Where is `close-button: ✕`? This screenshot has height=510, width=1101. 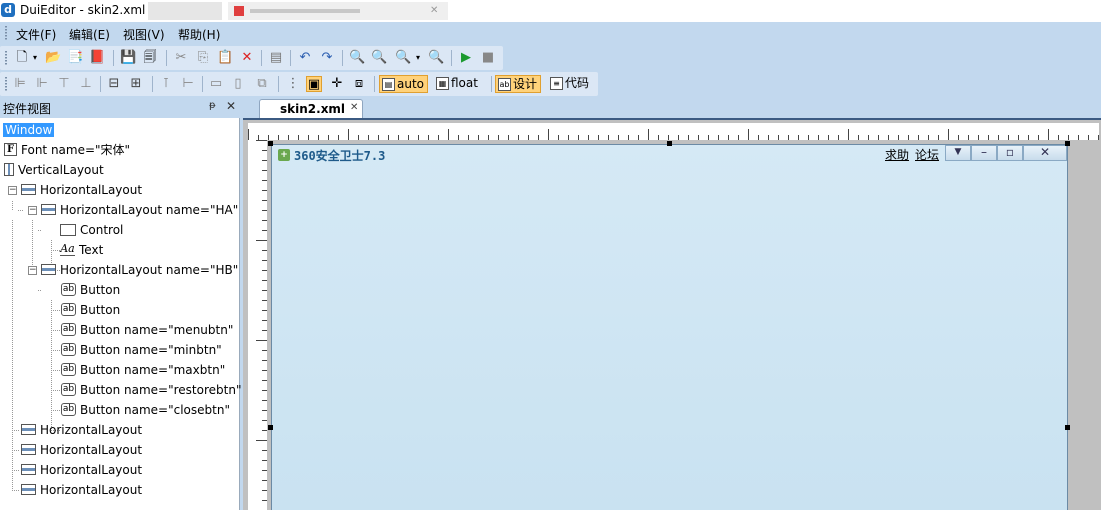
close-button: ✕ is located at coordinates (1045, 153).